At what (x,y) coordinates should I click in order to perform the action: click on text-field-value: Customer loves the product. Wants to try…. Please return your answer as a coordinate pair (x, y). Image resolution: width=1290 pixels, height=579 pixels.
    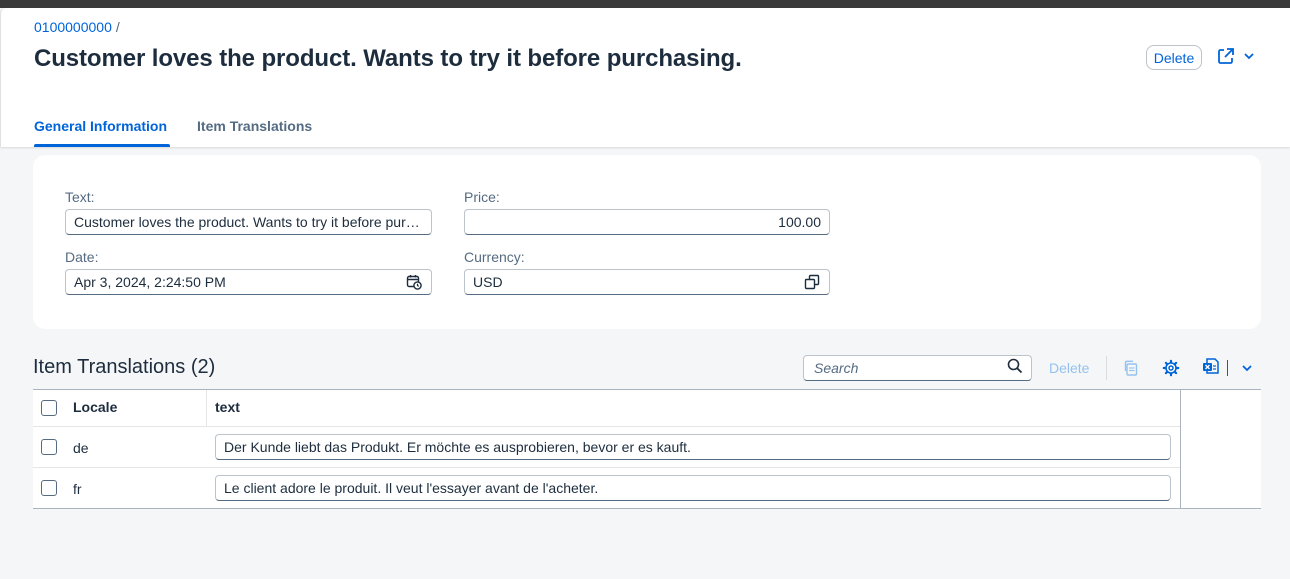
    Looking at the image, I should click on (248, 222).